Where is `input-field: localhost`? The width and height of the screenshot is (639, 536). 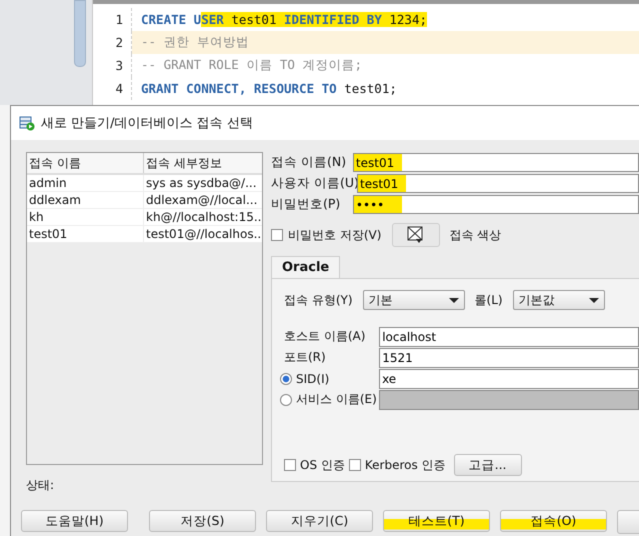 input-field: localhost is located at coordinates (509, 336).